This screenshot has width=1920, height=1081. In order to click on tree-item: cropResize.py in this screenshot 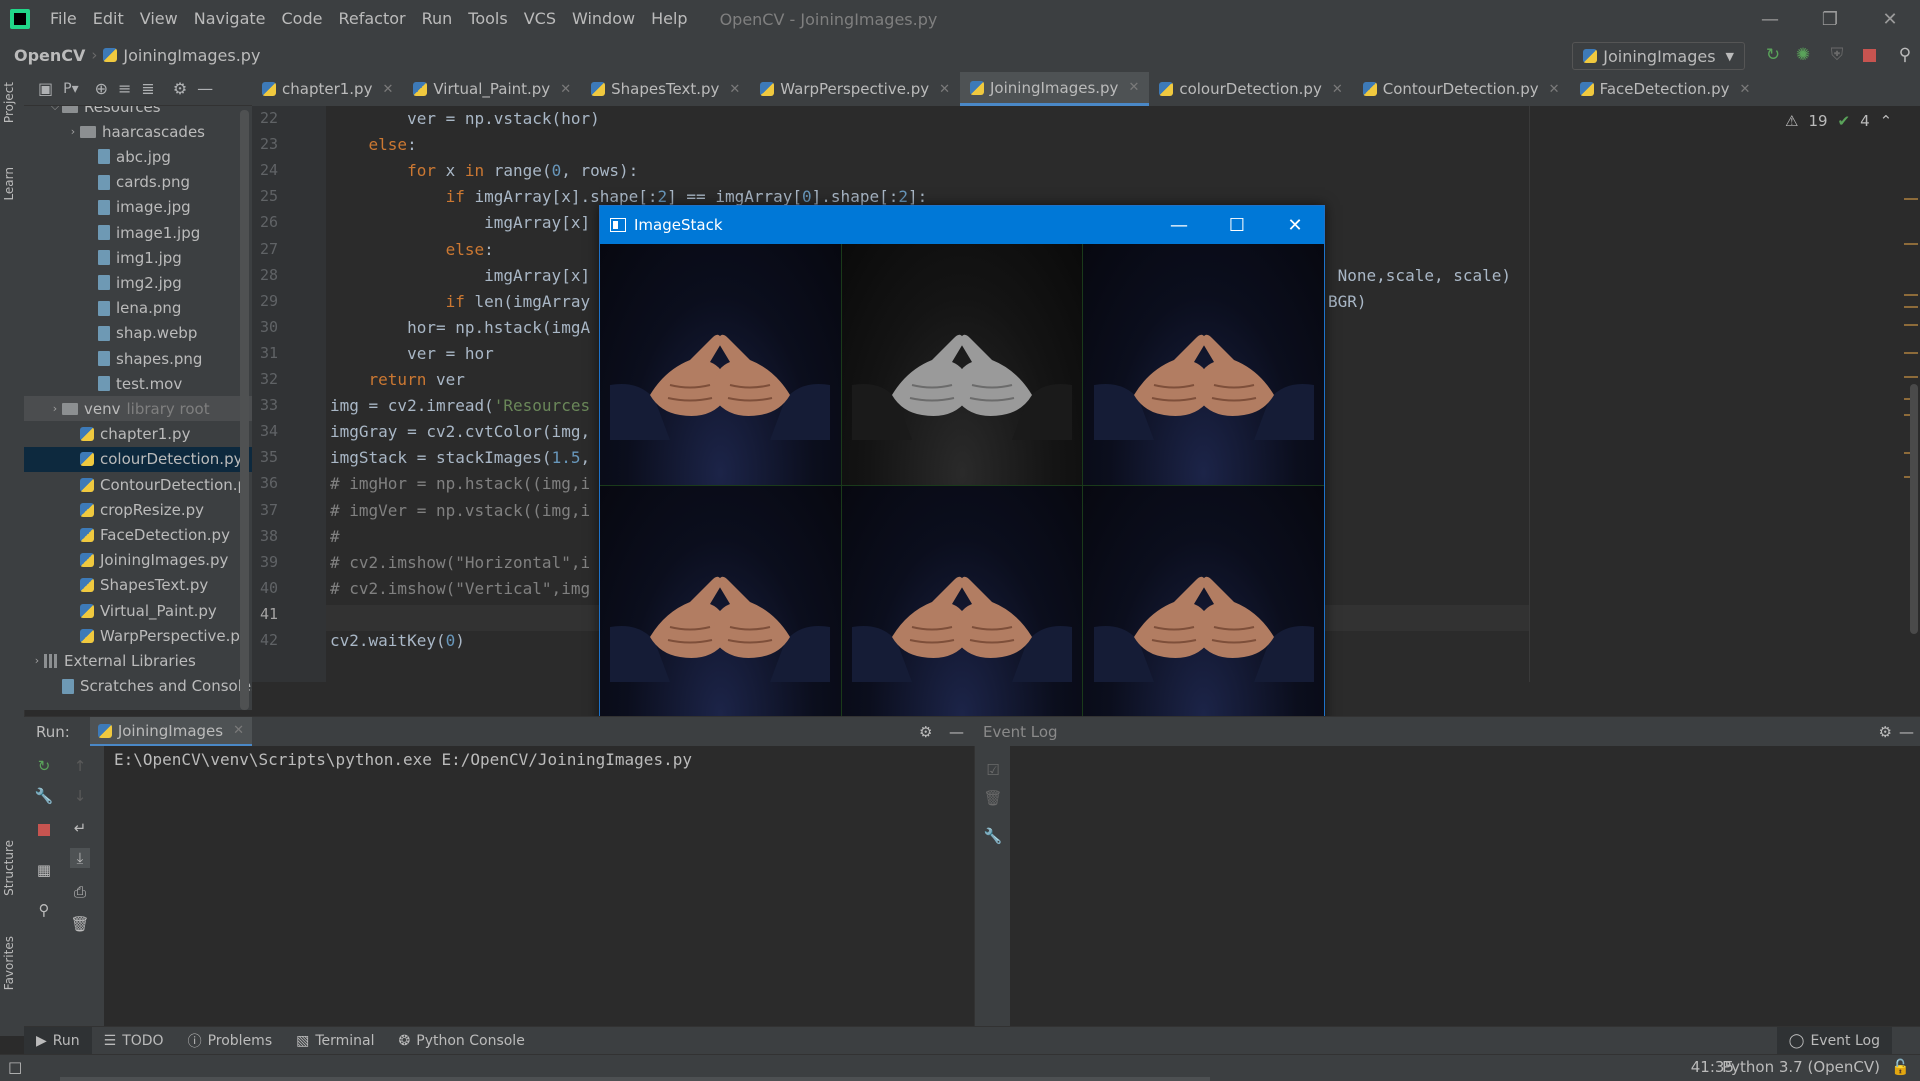, I will do `click(138, 509)`.